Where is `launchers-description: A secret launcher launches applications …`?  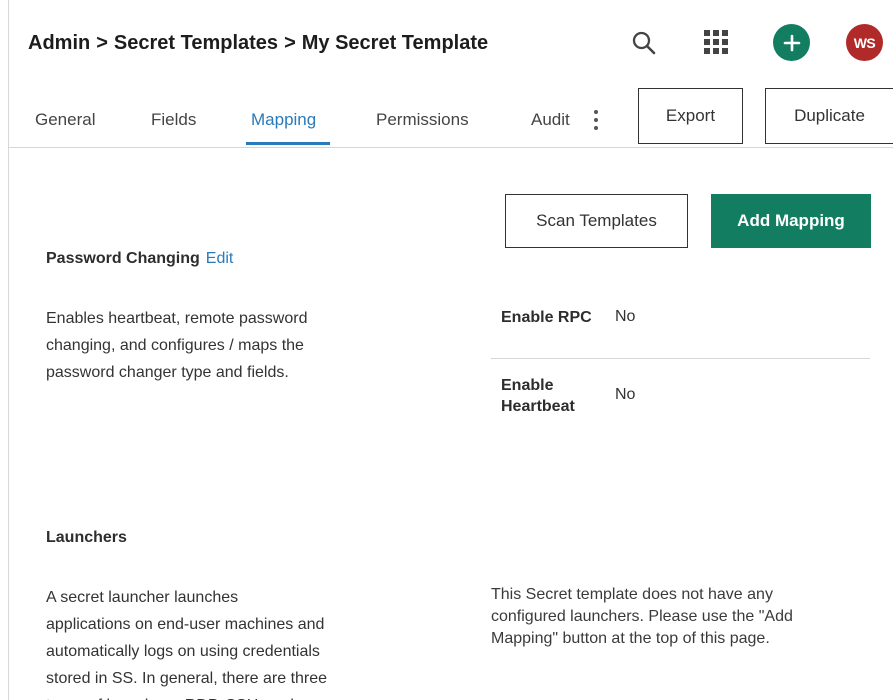
launchers-description: A secret launcher launches applications … is located at coordinates (186, 642).